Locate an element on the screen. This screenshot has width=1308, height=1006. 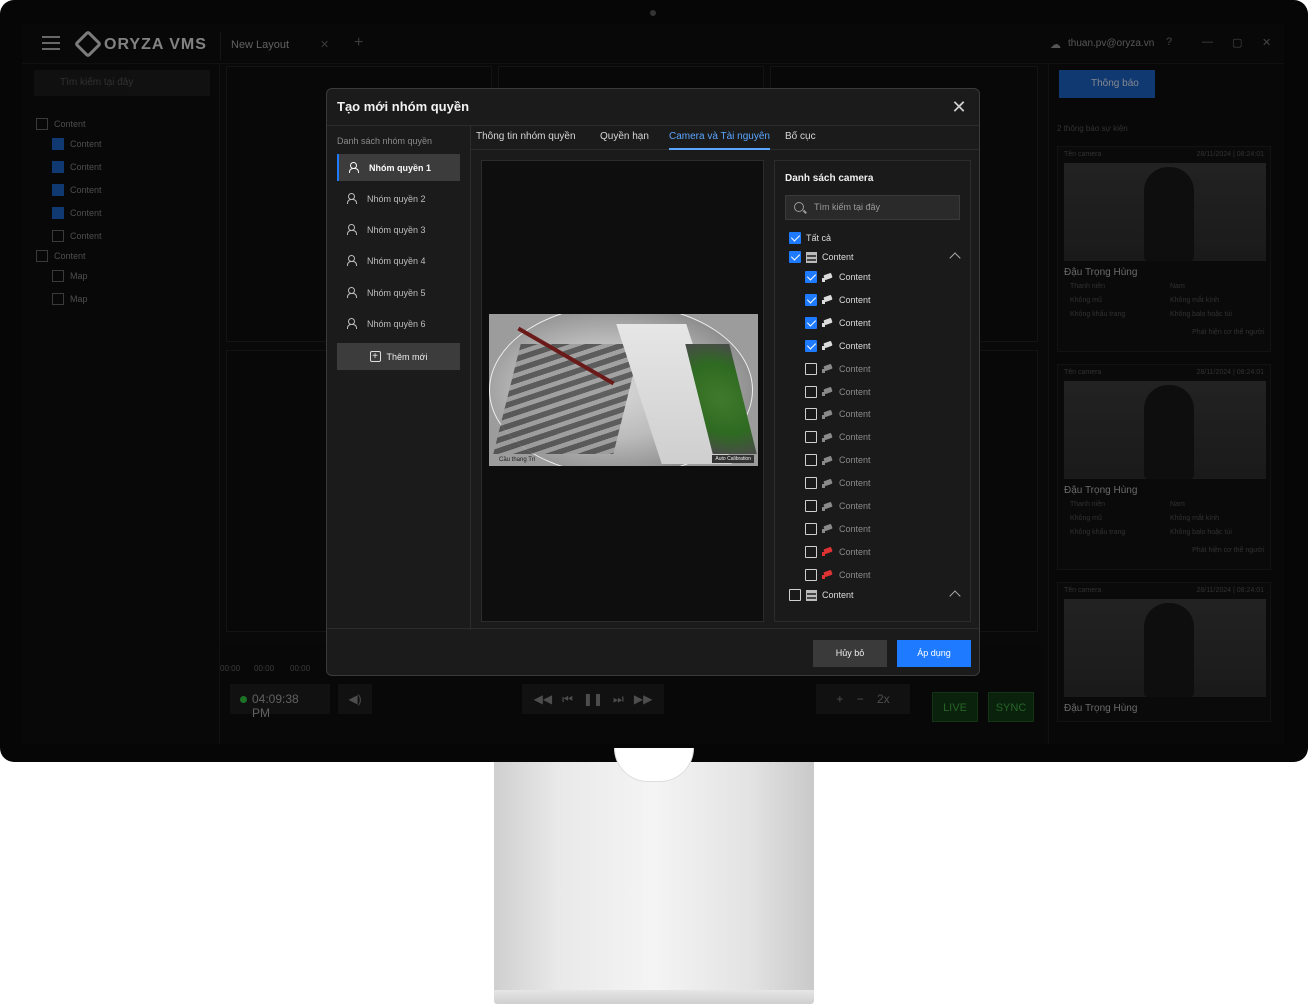
live-button: LIVE is located at coordinates (955, 707).